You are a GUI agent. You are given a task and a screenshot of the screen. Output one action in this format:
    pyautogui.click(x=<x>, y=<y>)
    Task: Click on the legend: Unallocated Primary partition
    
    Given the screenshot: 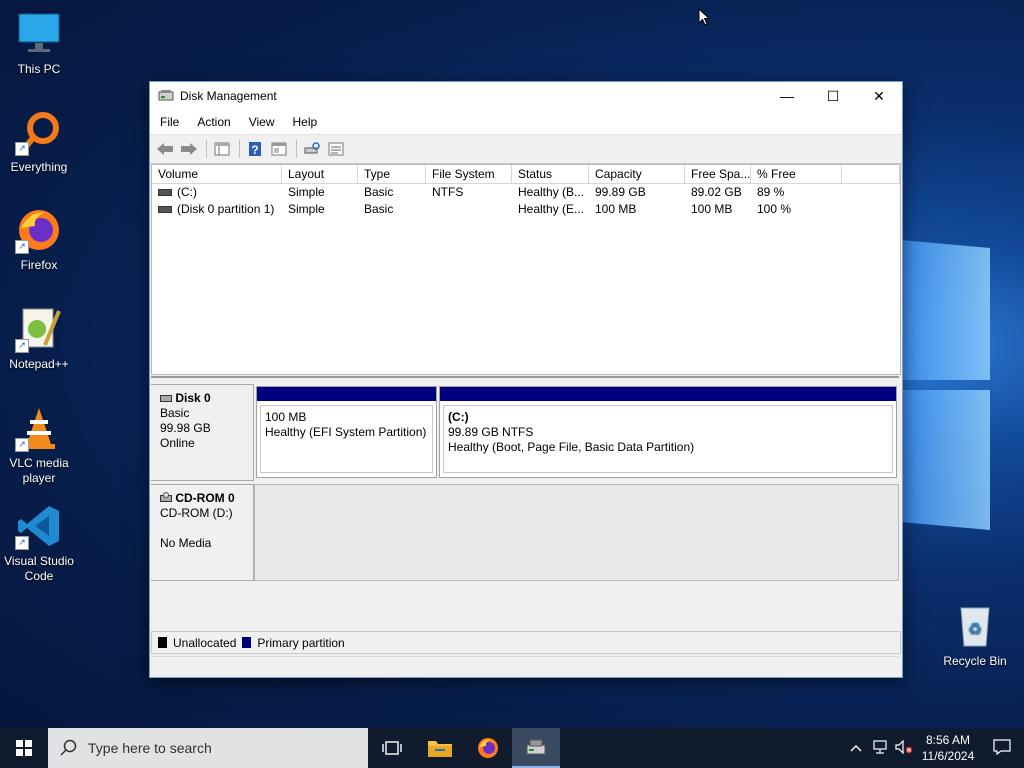 What is the action you would take?
    pyautogui.click(x=526, y=642)
    